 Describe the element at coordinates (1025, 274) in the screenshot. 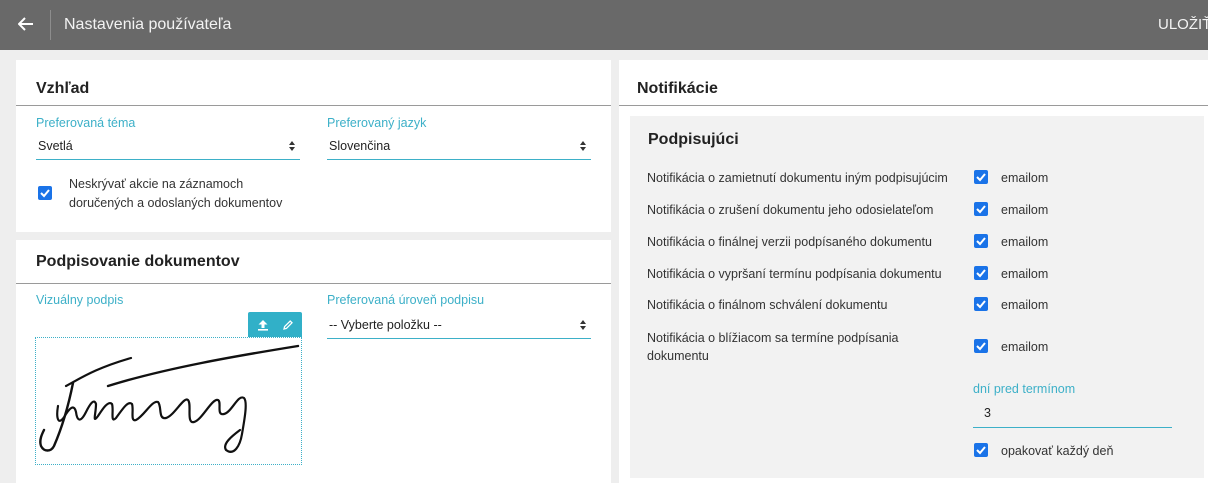

I see `notif-expired-channel: emailom` at that location.